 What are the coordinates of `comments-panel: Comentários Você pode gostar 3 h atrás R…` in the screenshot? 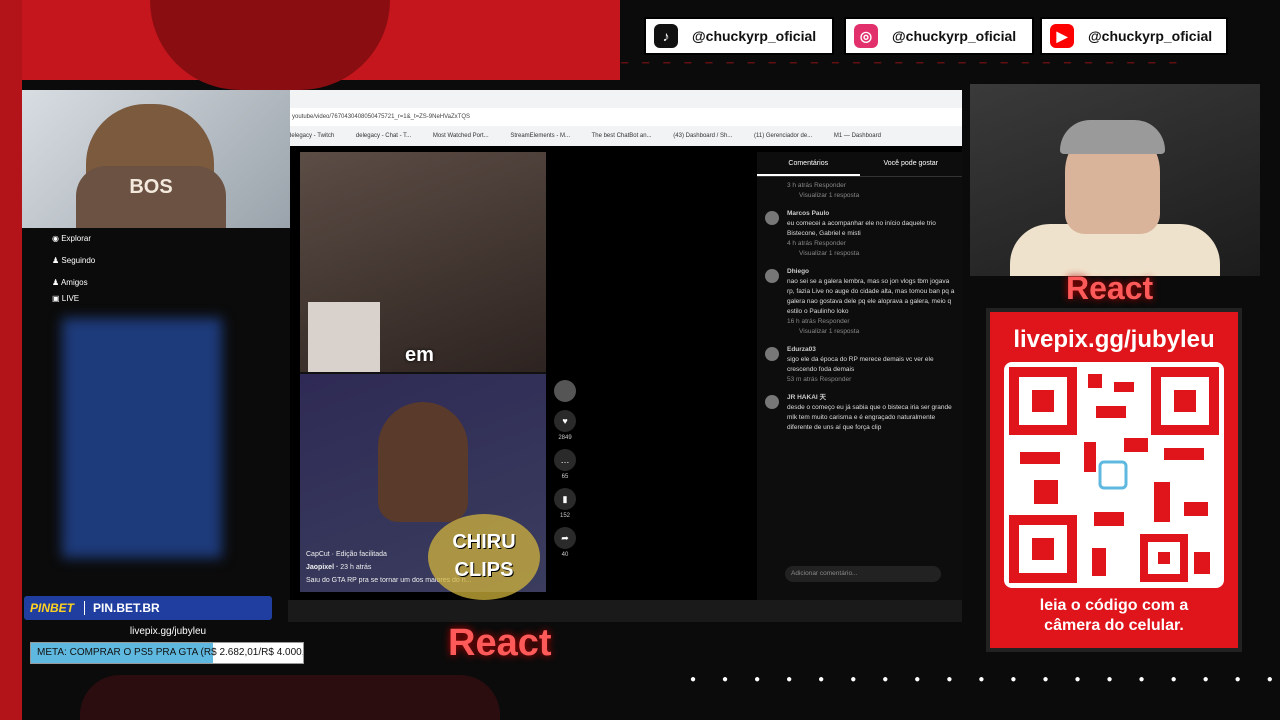 It's located at (859, 387).